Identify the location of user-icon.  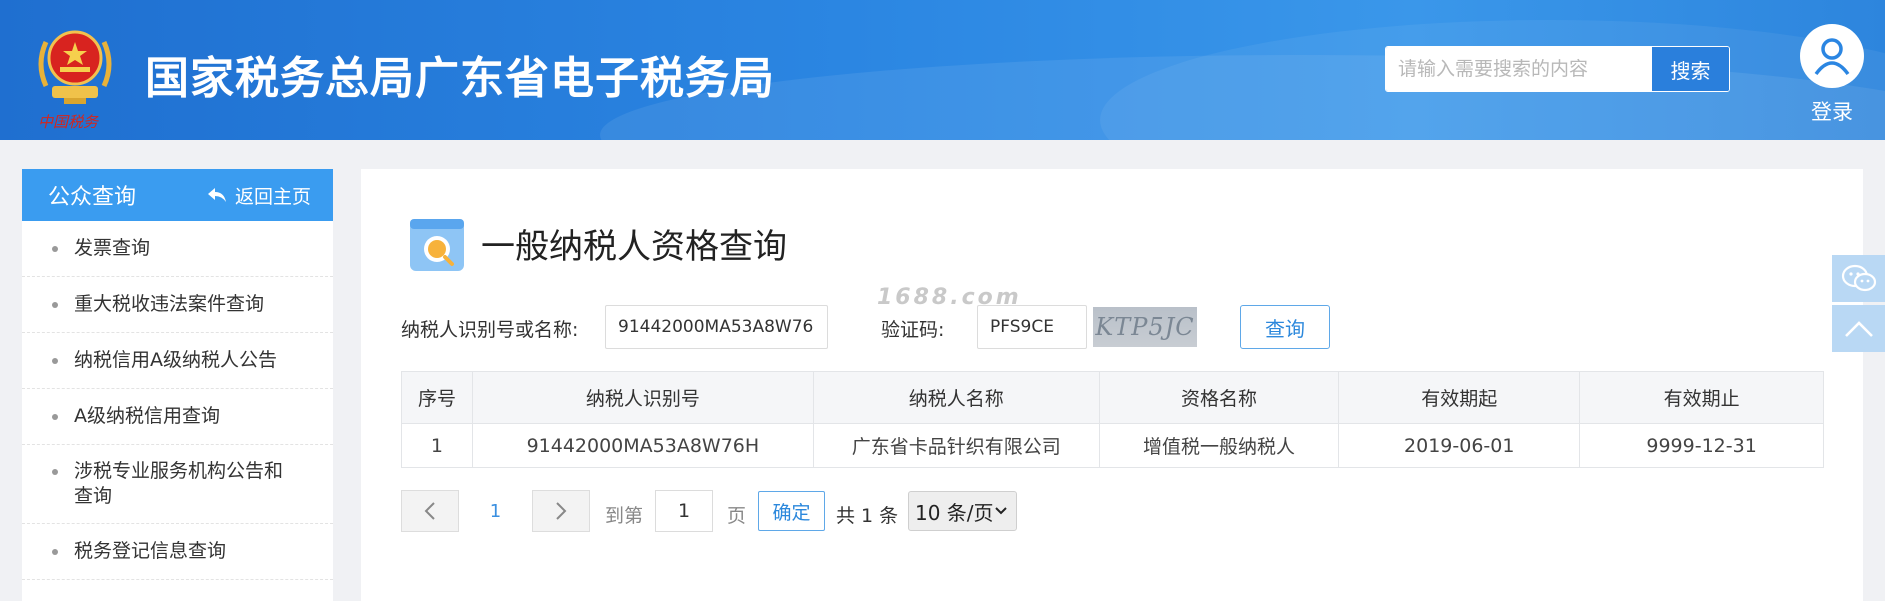
(1832, 57).